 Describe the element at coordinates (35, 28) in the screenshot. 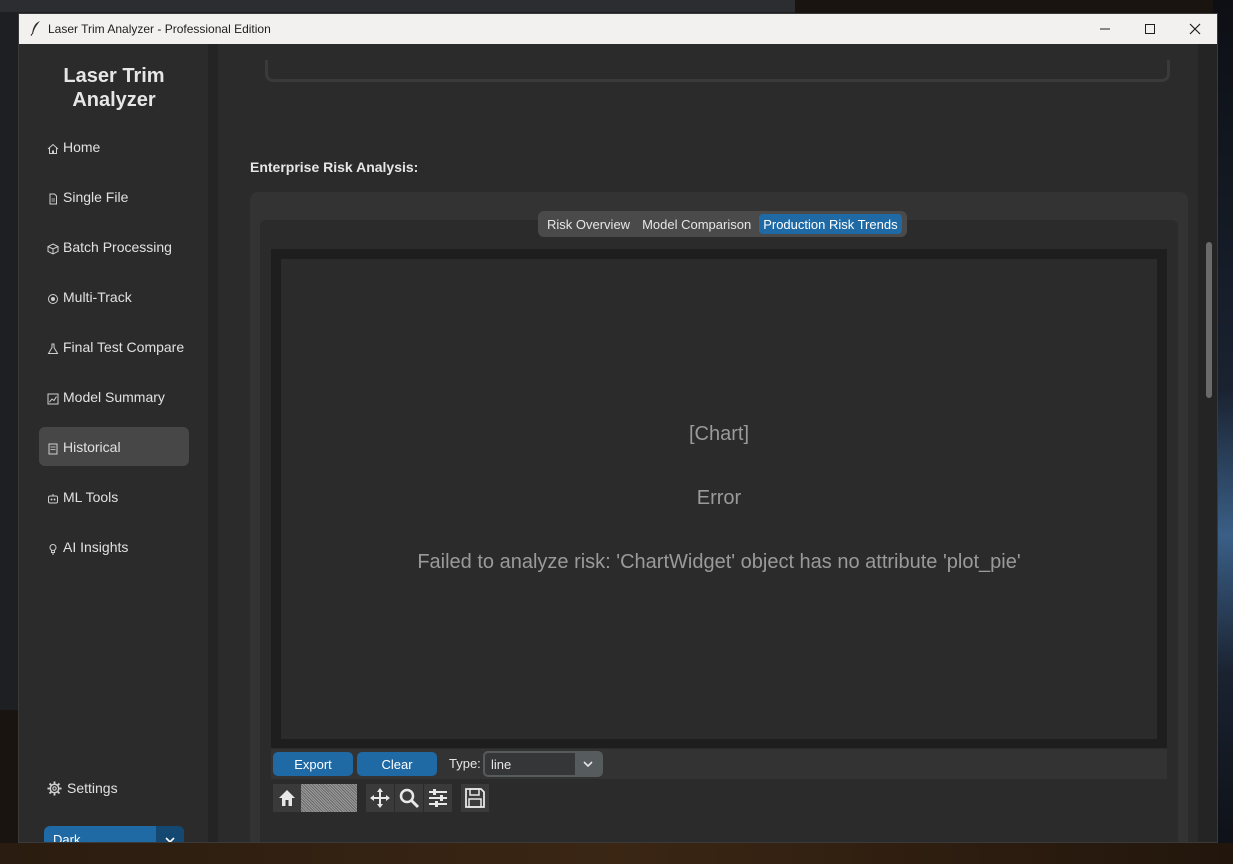

I see `feather-icon` at that location.